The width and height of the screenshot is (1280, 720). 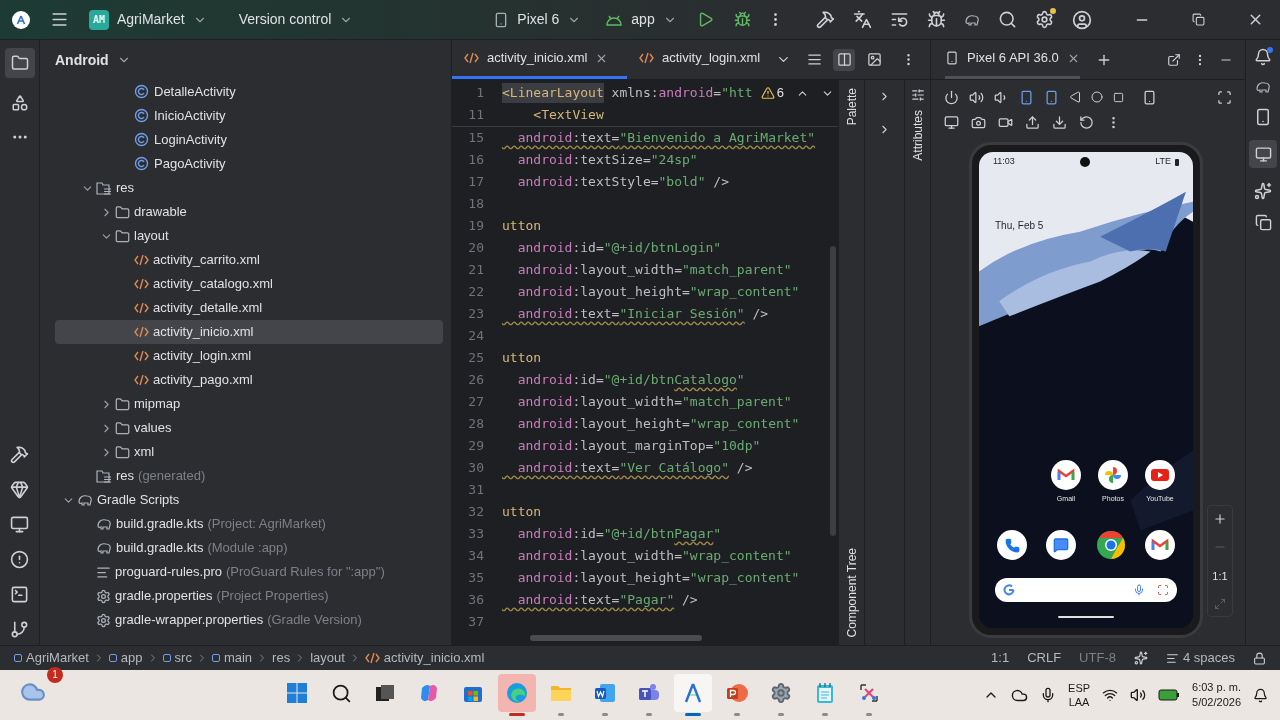 I want to click on breadcrumb: AgriMarket, so click(x=51, y=658).